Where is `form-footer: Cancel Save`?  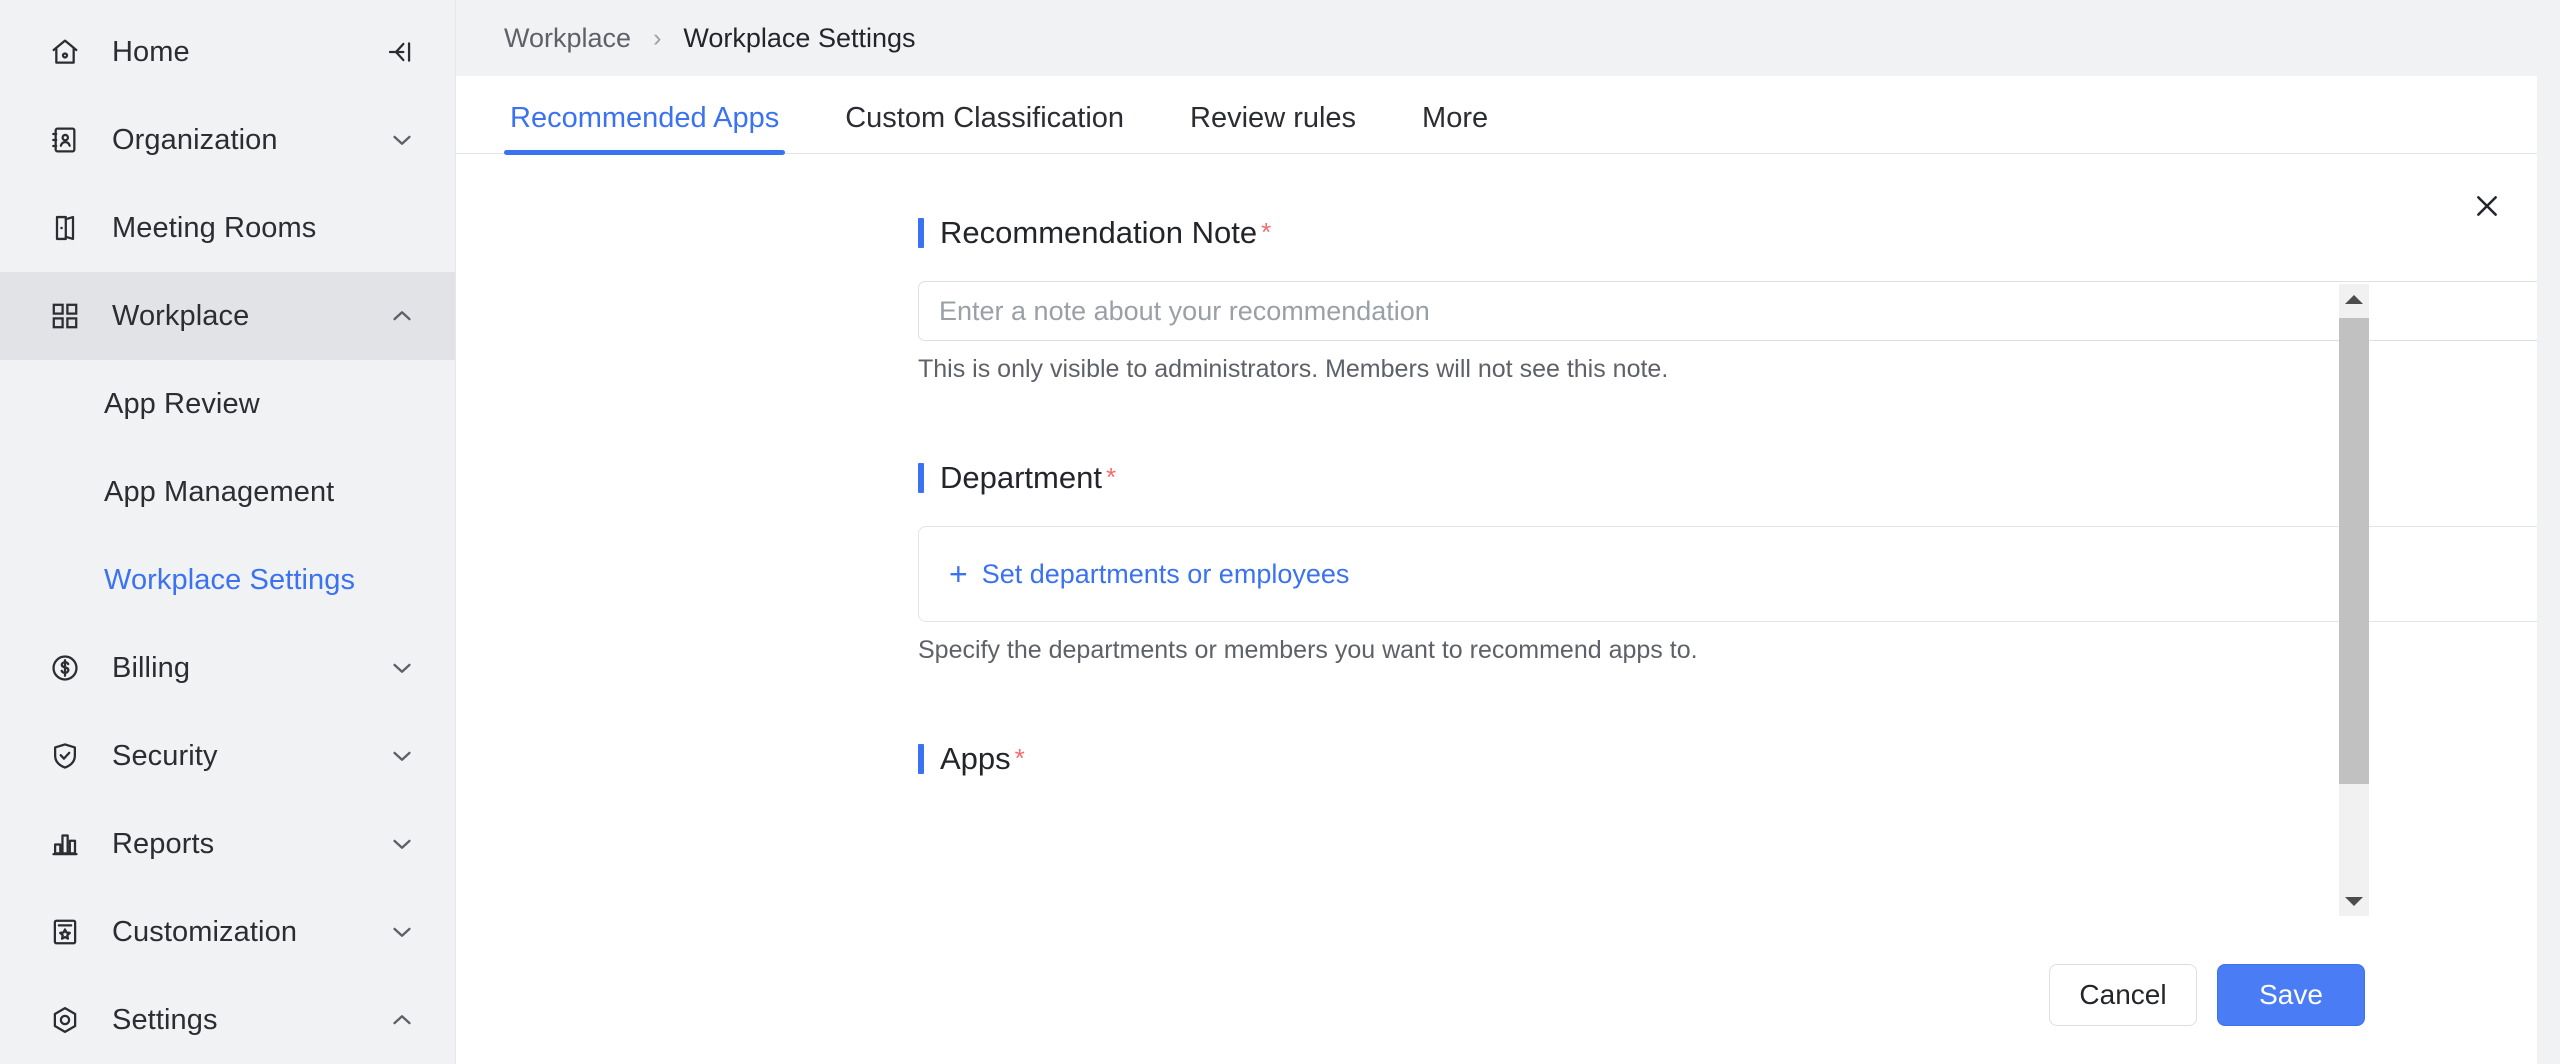
form-footer: Cancel Save is located at coordinates (1496, 995).